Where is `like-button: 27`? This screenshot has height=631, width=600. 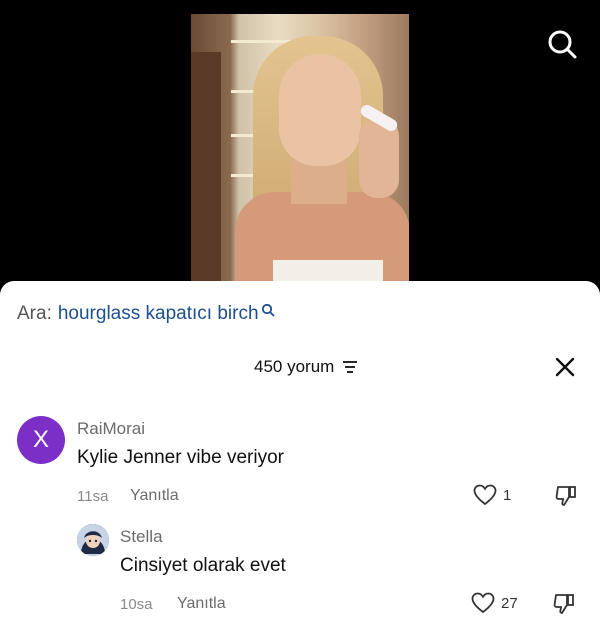 like-button: 27 is located at coordinates (494, 603).